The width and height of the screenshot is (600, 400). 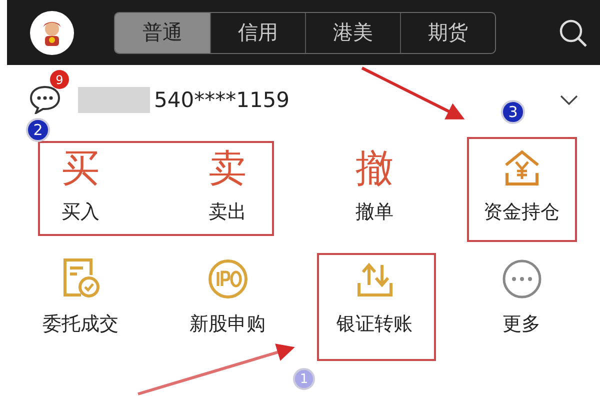 What do you see at coordinates (573, 33) in the screenshot?
I see `search-icon` at bounding box center [573, 33].